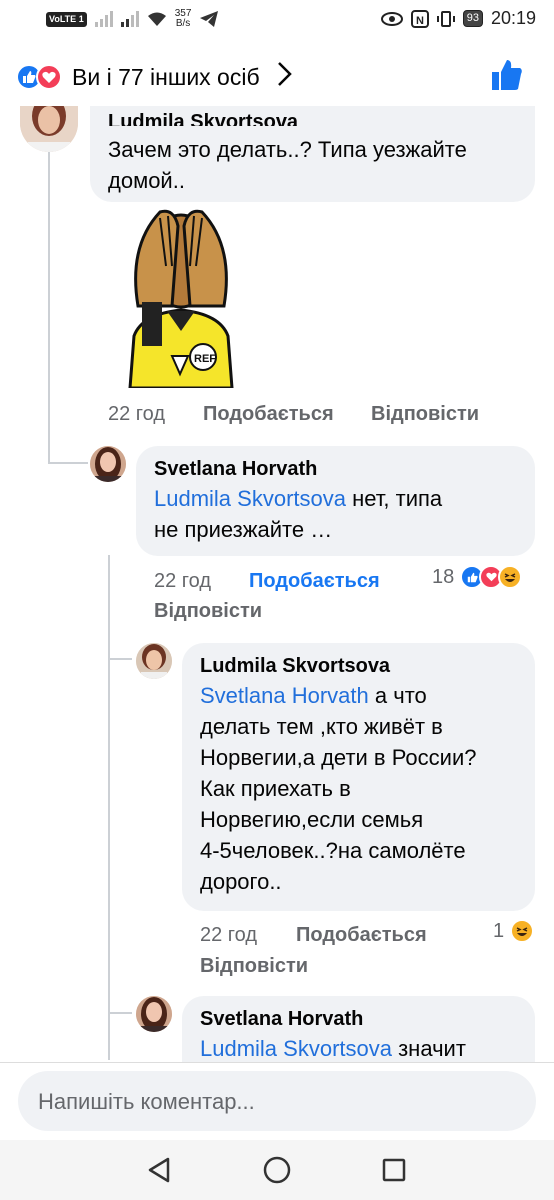  I want to click on recents-button, so click(394, 1170).